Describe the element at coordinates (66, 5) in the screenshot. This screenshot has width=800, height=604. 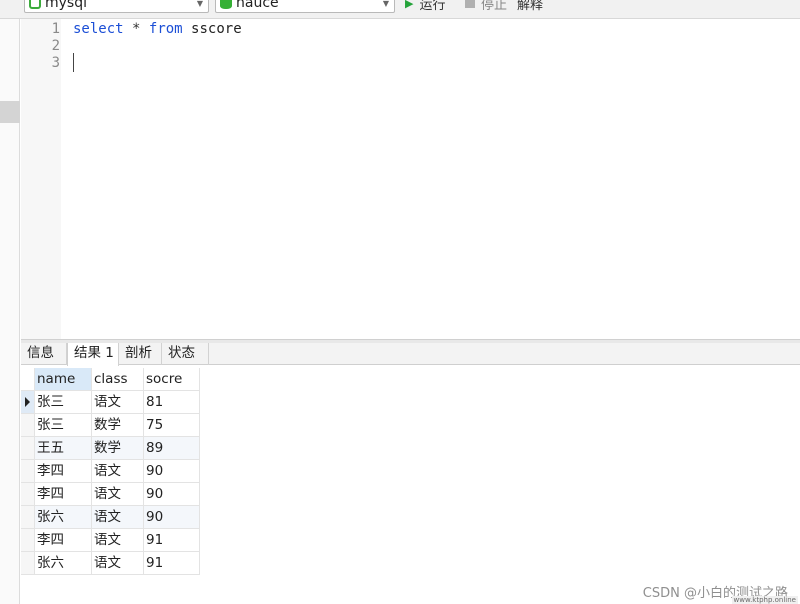
I see `connection-label: mysql` at that location.